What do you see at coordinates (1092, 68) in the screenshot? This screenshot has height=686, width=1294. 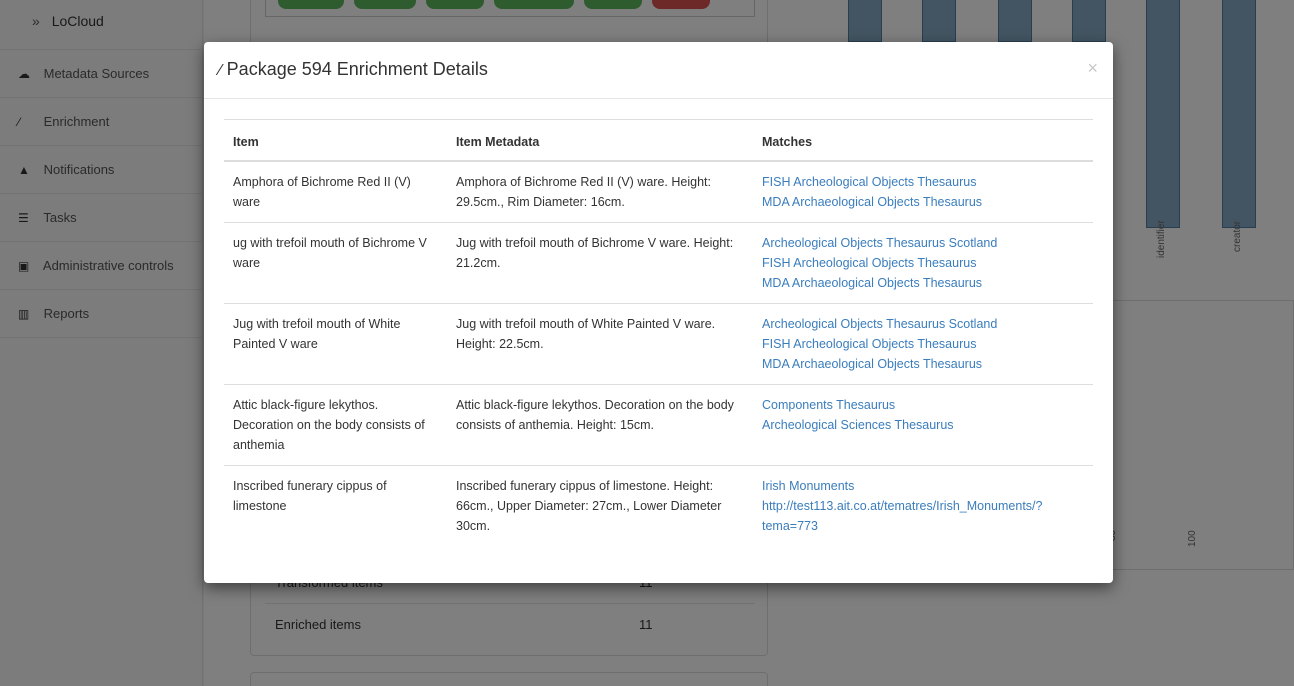 I see `close-icon: ×` at bounding box center [1092, 68].